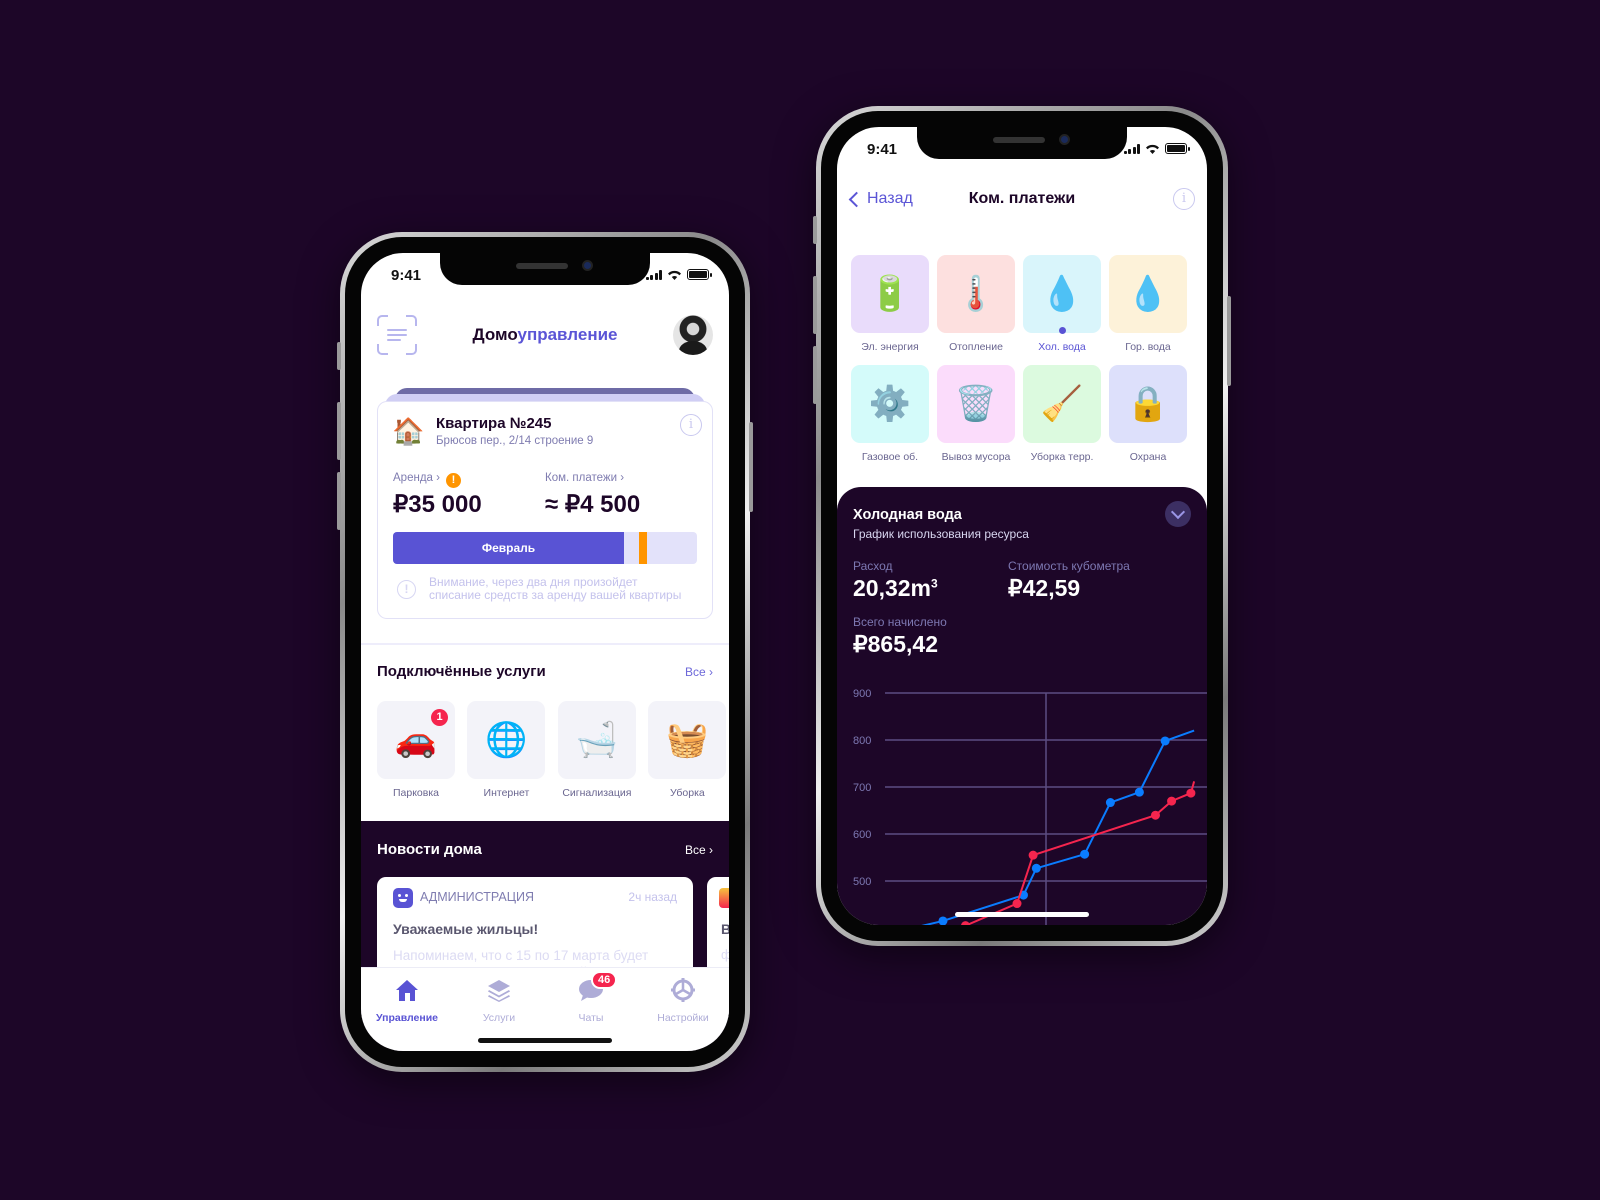  Describe the element at coordinates (976, 304) in the screenshot. I see `utility-heating: 🌡️ Отопление` at that location.